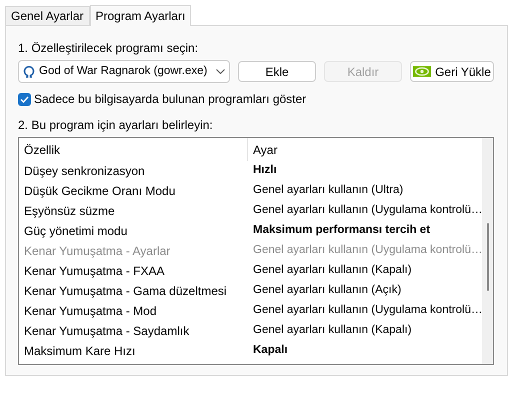 The width and height of the screenshot is (530, 405). I want to click on column-header: Özellik, so click(133, 149).